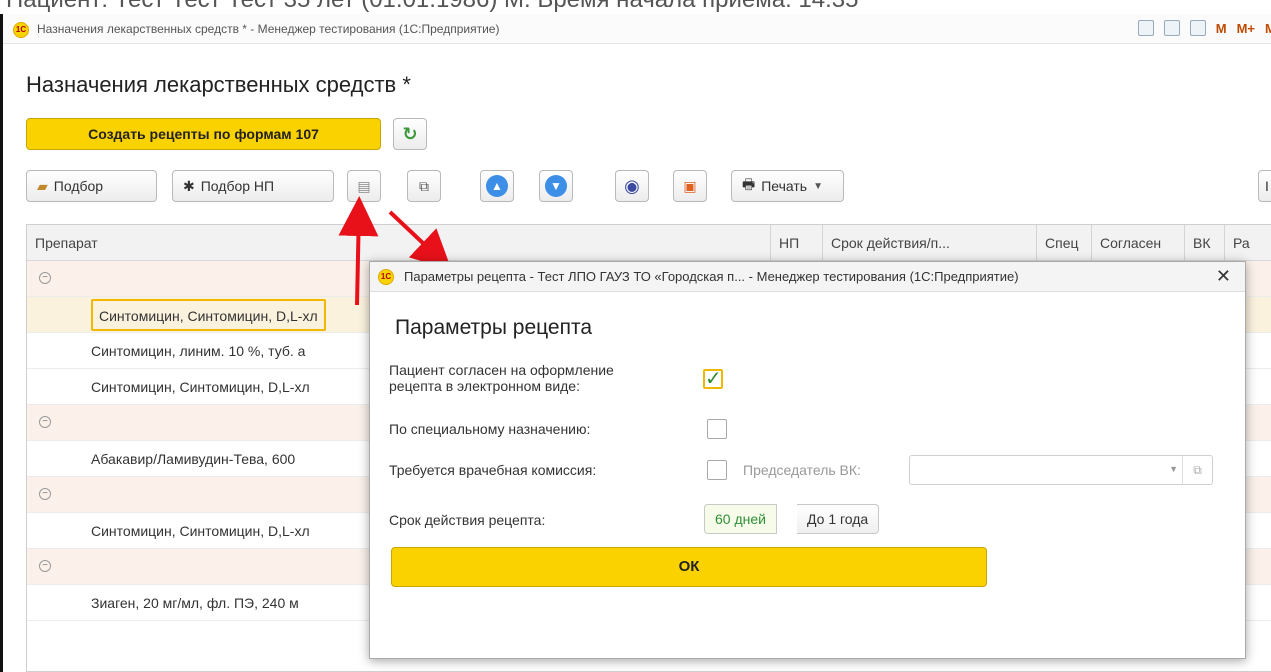 Image resolution: width=1271 pixels, height=672 pixels. Describe the element at coordinates (1223, 276) in the screenshot. I see `close-icon: ✕` at that location.